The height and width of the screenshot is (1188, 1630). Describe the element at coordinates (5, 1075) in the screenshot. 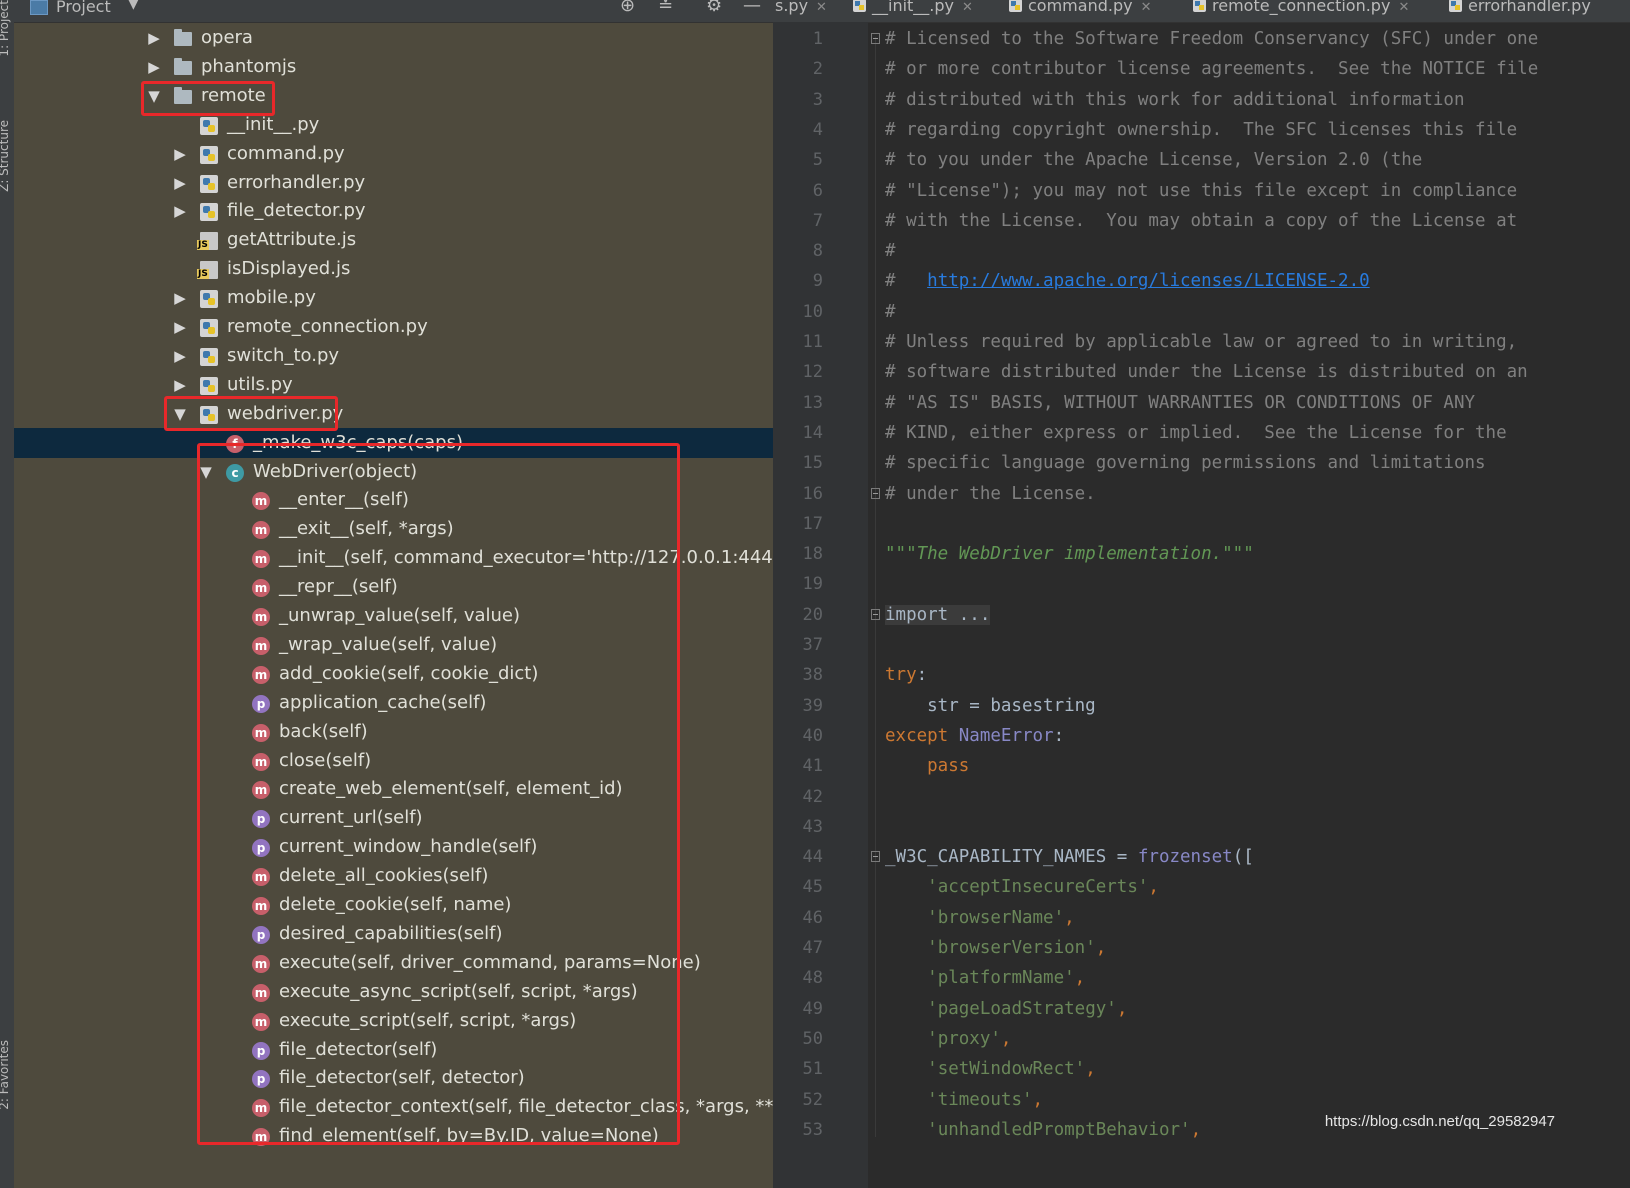

I see `favorites-tool-button: 2: Favorites` at that location.